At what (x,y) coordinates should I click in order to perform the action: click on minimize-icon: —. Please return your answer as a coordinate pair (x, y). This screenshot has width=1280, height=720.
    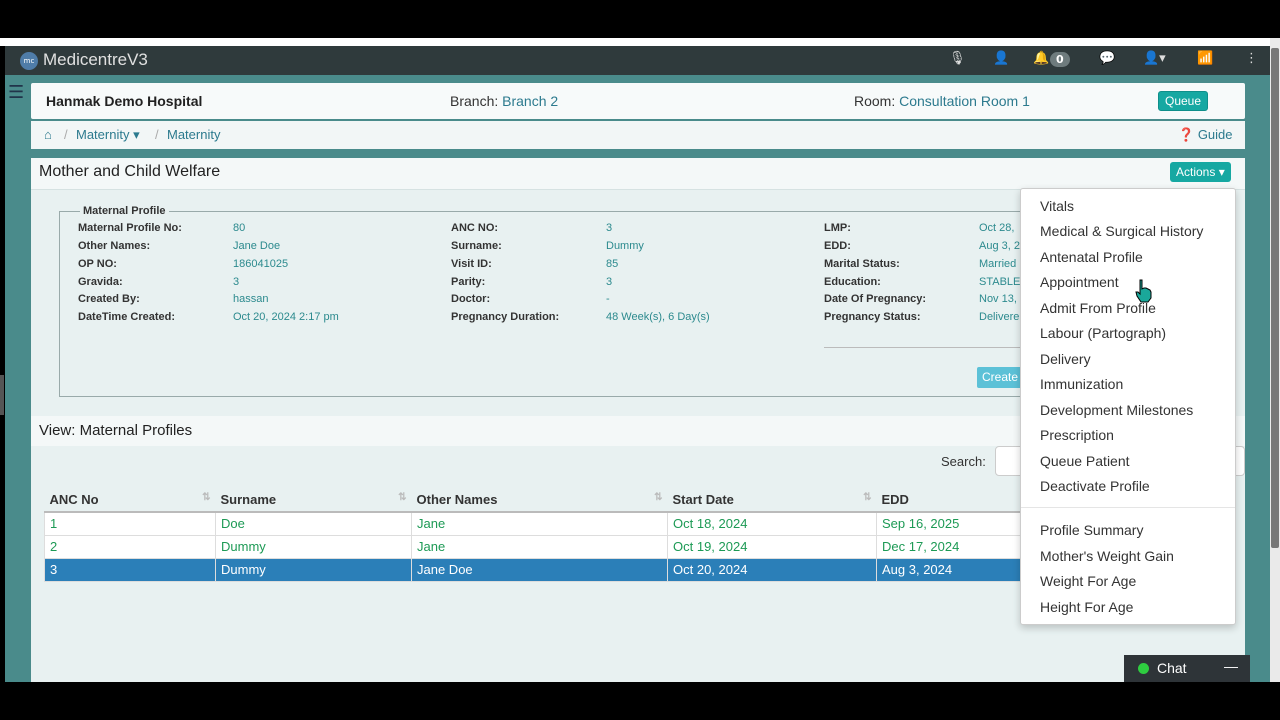
    Looking at the image, I should click on (1231, 666).